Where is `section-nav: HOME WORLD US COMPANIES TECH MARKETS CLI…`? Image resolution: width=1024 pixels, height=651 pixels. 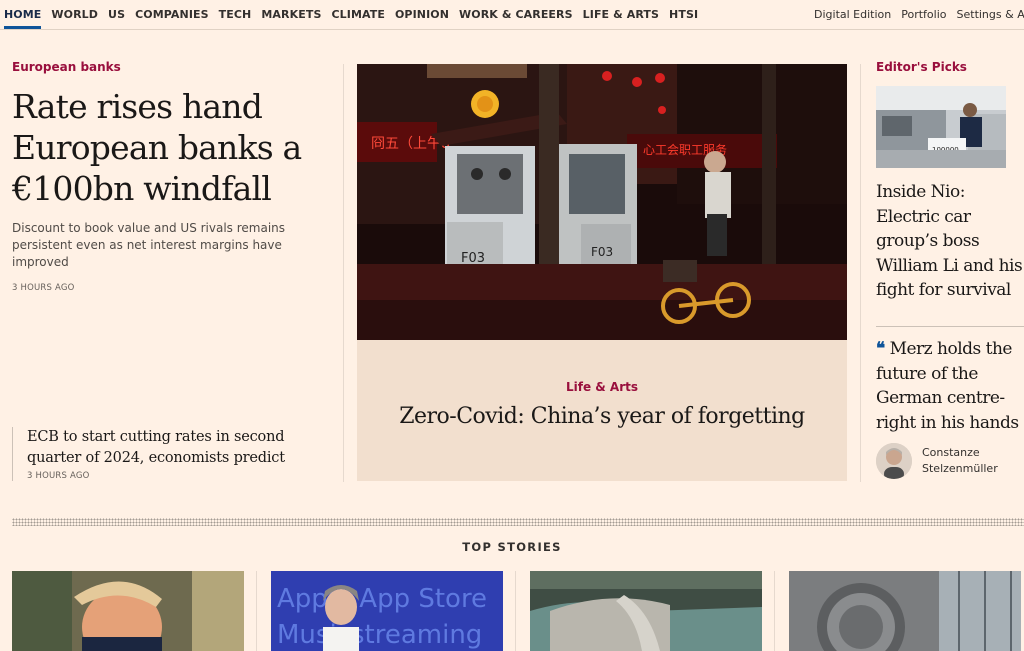
section-nav: HOME WORLD US COMPANIES TECH MARKETS CLI… is located at coordinates (356, 14).